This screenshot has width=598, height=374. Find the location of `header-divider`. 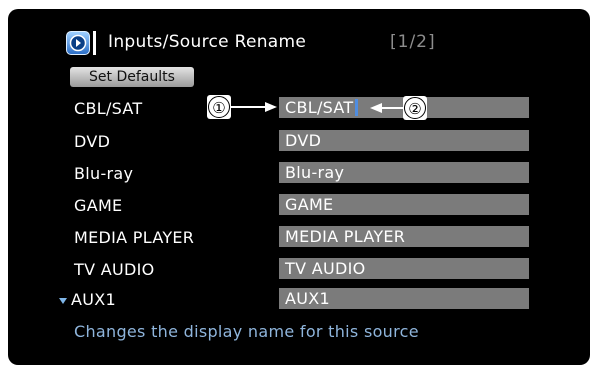

header-divider is located at coordinates (94, 43).